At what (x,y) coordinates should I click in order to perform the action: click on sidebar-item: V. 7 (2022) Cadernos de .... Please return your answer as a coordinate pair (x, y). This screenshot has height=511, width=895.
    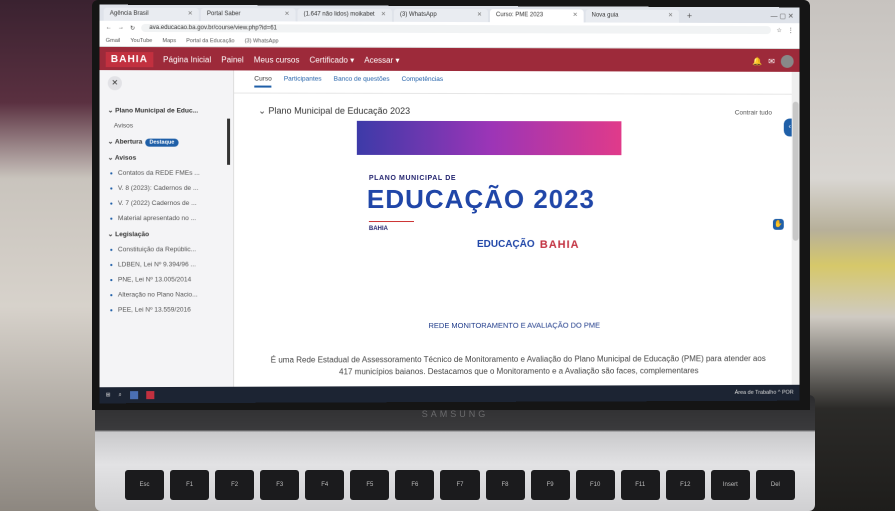
    Looking at the image, I should click on (166, 203).